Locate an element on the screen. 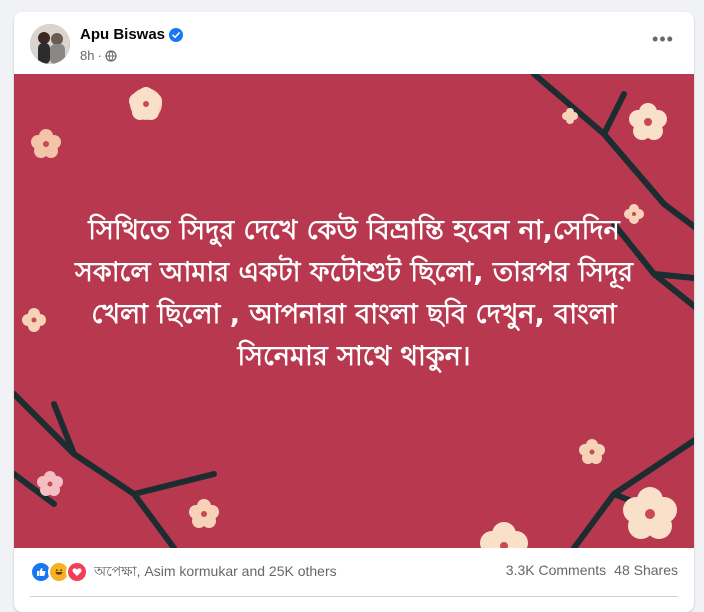 The width and height of the screenshot is (704, 612). reactions-text: অপেক্ষা, Asim kormukar and 25K others is located at coordinates (215, 571).